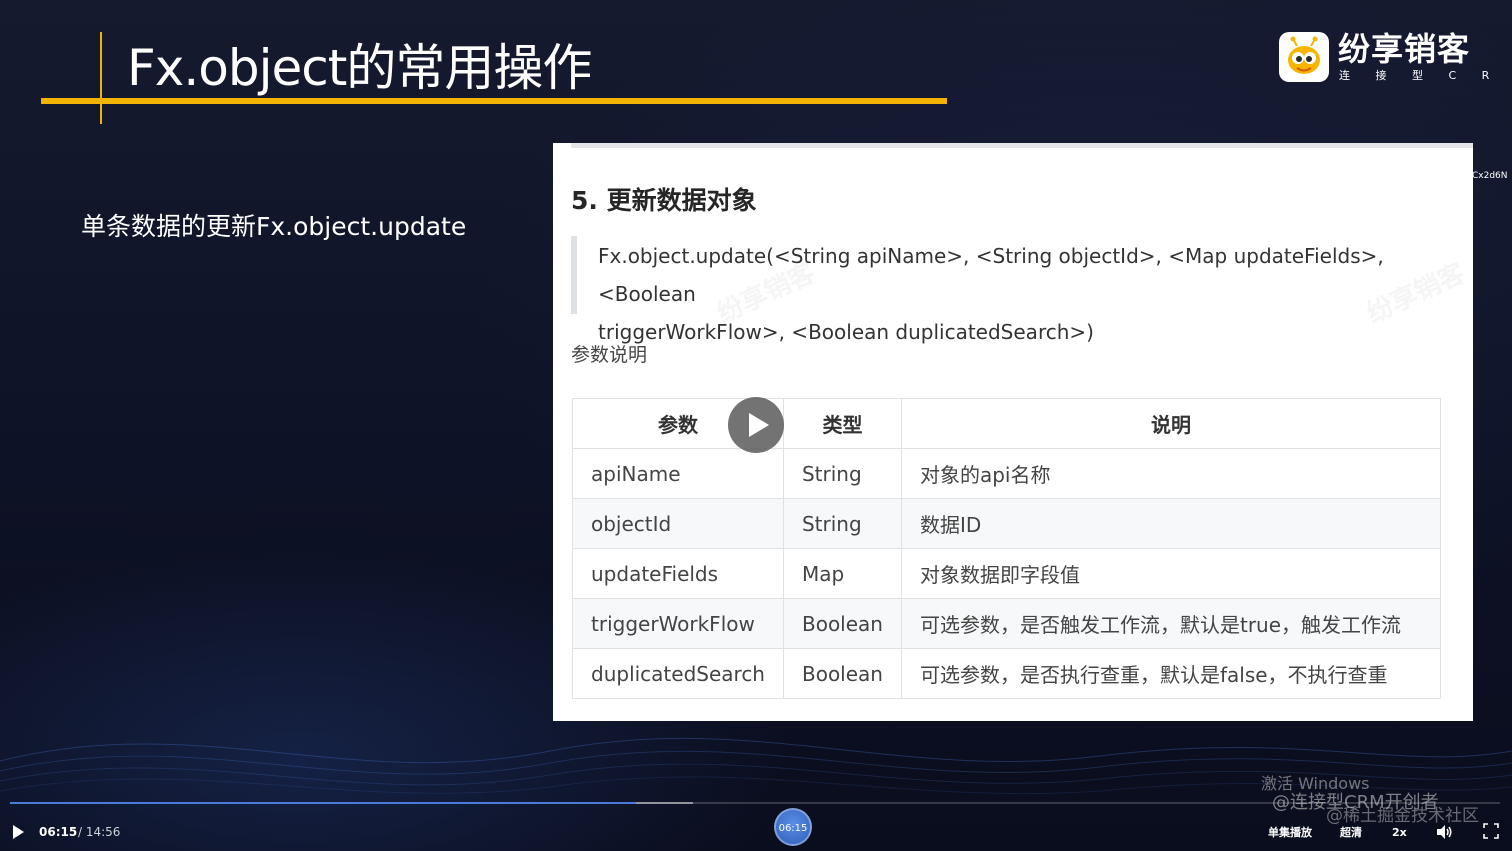 The image size is (1512, 851). I want to click on doc-top-border, so click(1022, 145).